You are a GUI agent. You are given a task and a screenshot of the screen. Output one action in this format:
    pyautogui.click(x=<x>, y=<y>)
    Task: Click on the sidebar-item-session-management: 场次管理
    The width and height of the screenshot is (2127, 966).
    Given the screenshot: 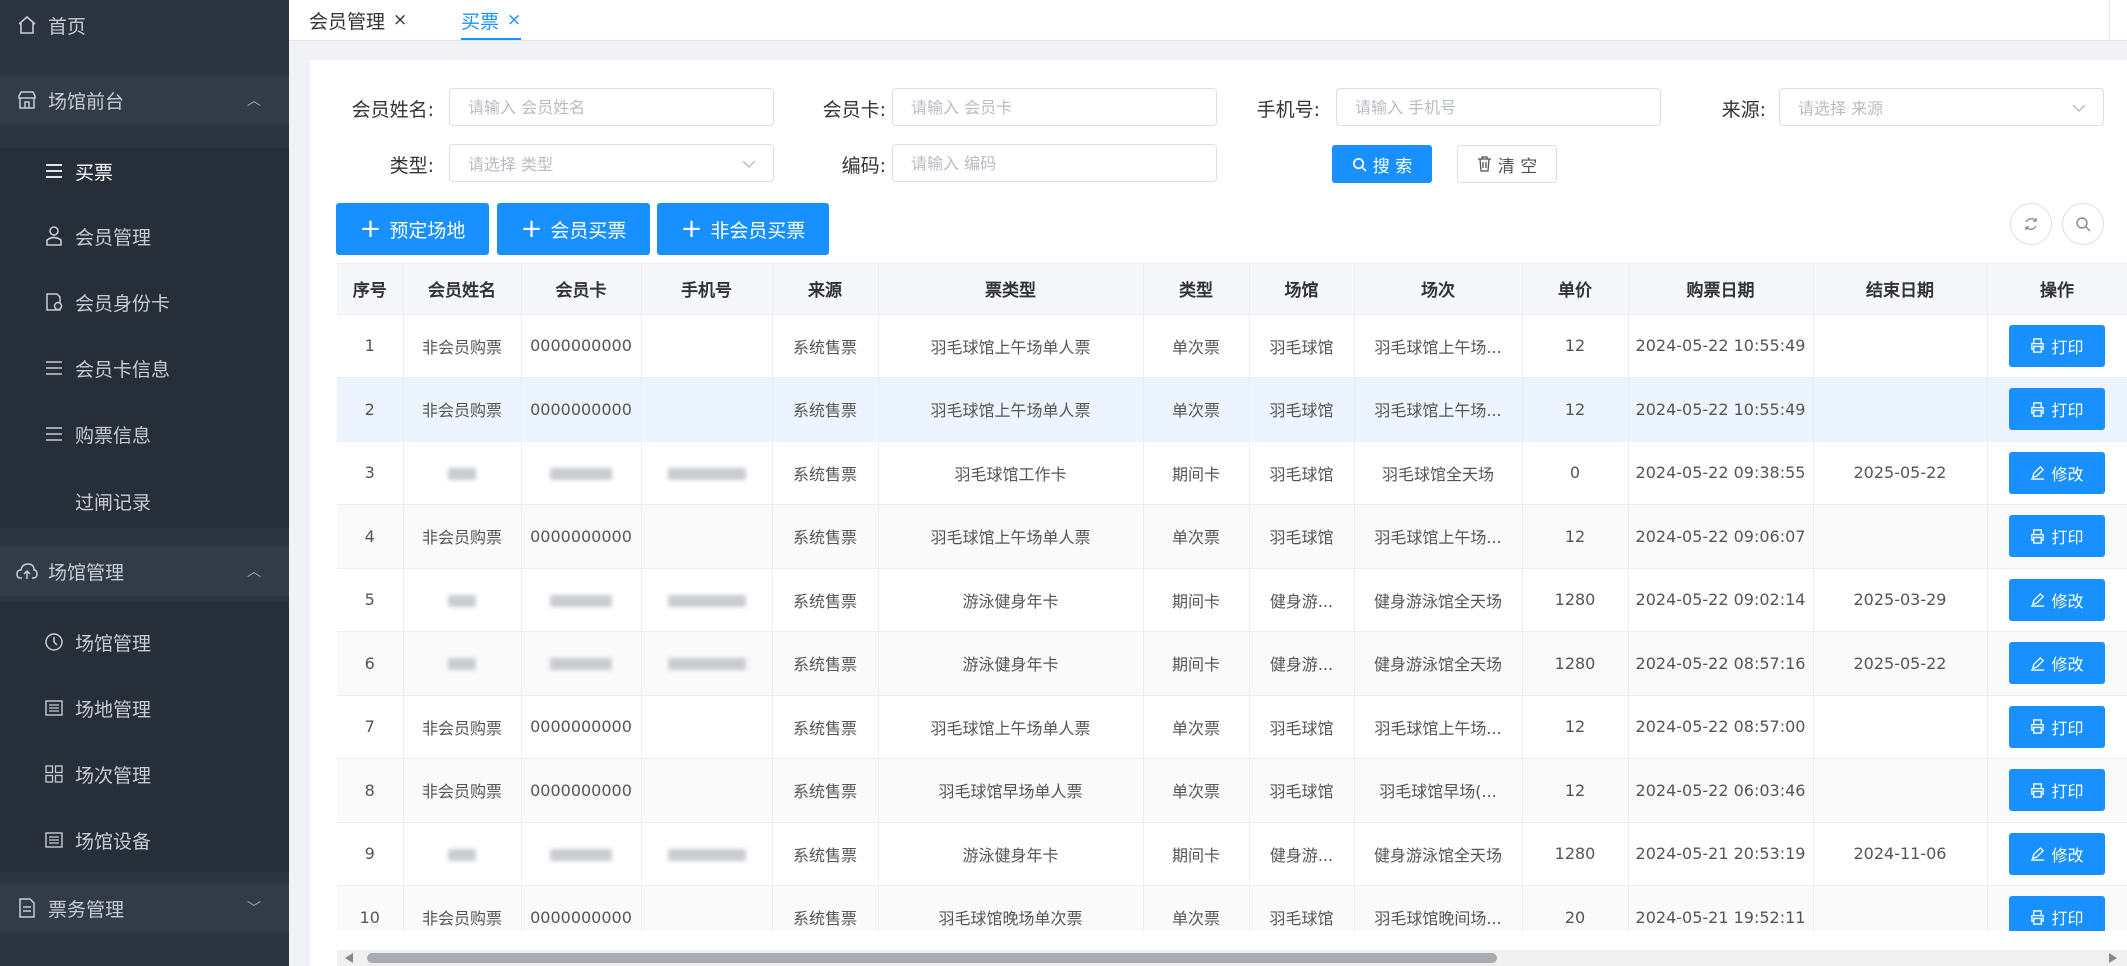 What is the action you would take?
    pyautogui.click(x=144, y=774)
    